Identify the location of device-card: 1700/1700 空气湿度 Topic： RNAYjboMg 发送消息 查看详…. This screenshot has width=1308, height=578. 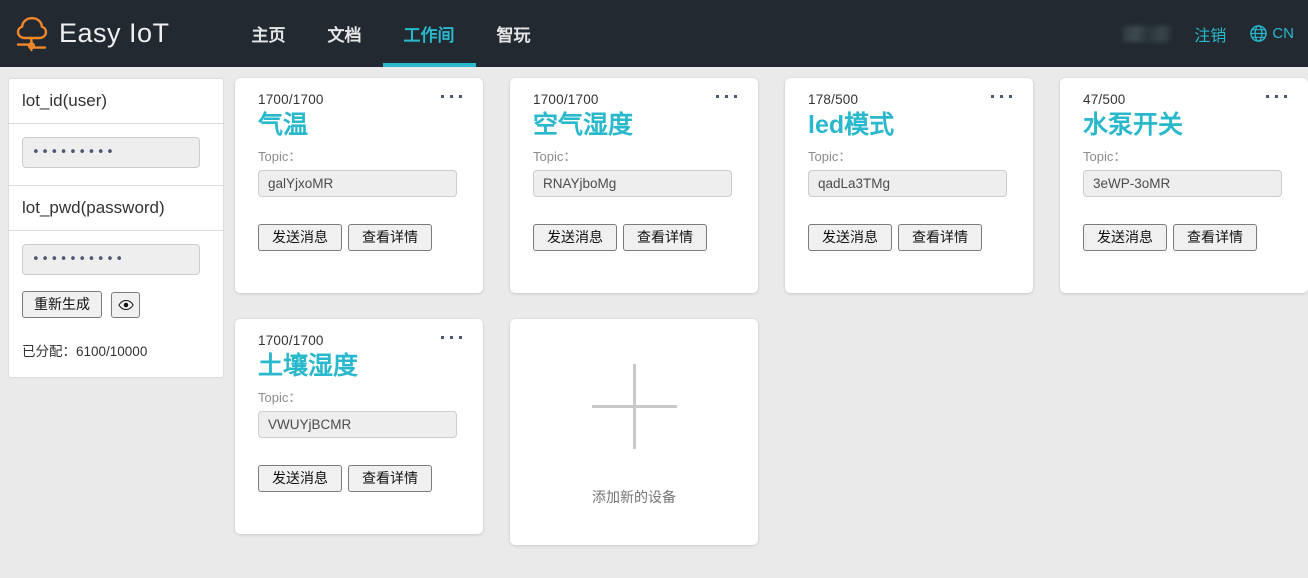
(634, 185).